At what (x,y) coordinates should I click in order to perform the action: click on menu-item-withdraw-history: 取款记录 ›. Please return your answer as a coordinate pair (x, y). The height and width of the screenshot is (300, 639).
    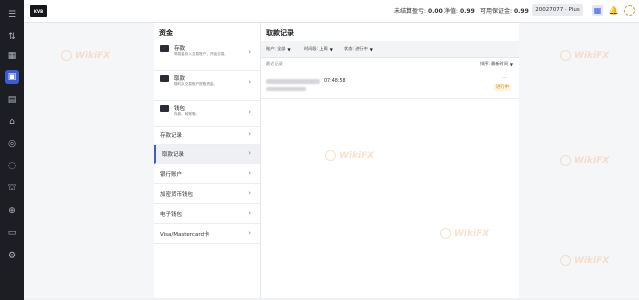
    Looking at the image, I should click on (207, 154).